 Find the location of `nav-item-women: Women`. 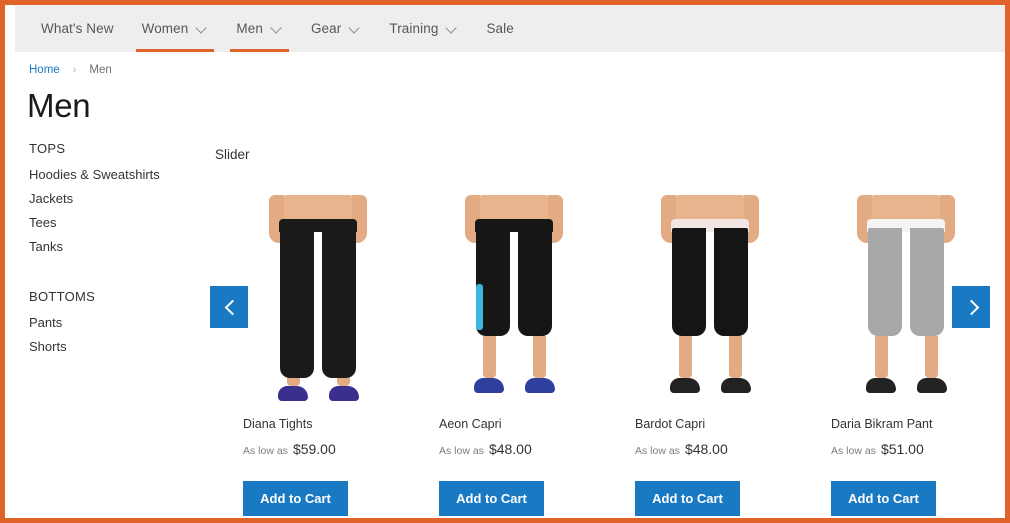

nav-item-women: Women is located at coordinates (175, 28).